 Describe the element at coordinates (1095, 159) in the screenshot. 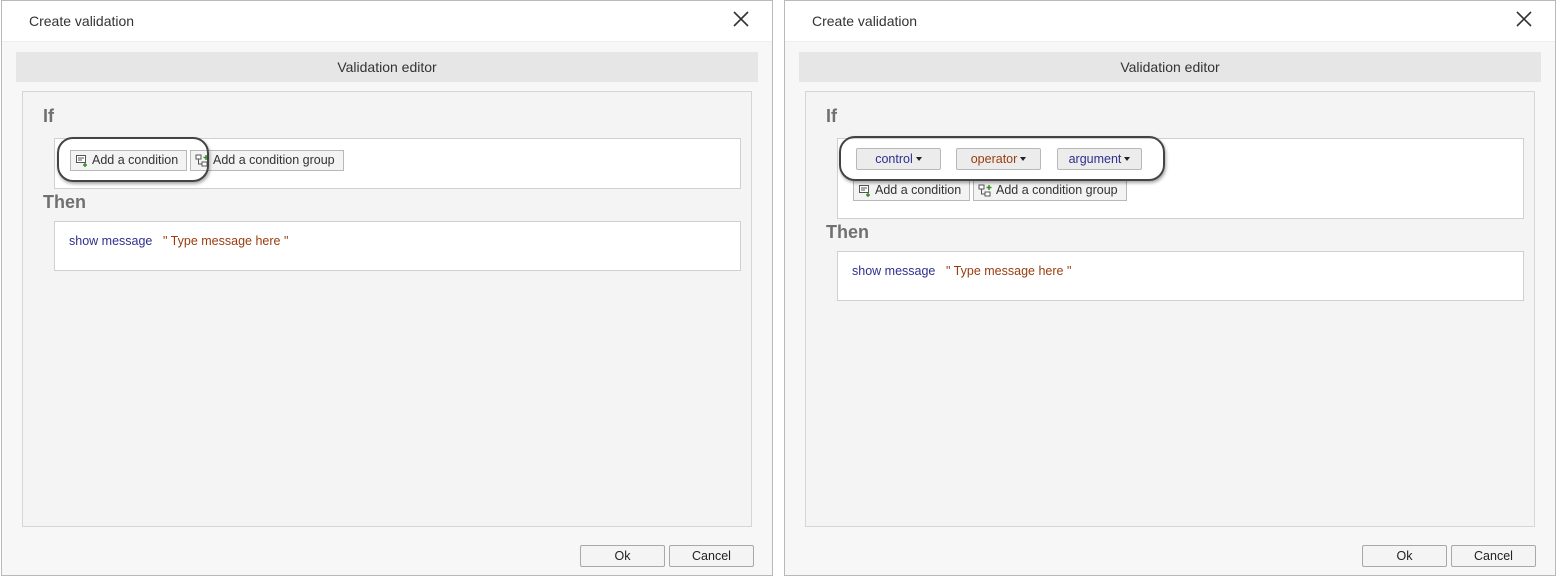

I see `argument-dropdown-label: argument` at that location.